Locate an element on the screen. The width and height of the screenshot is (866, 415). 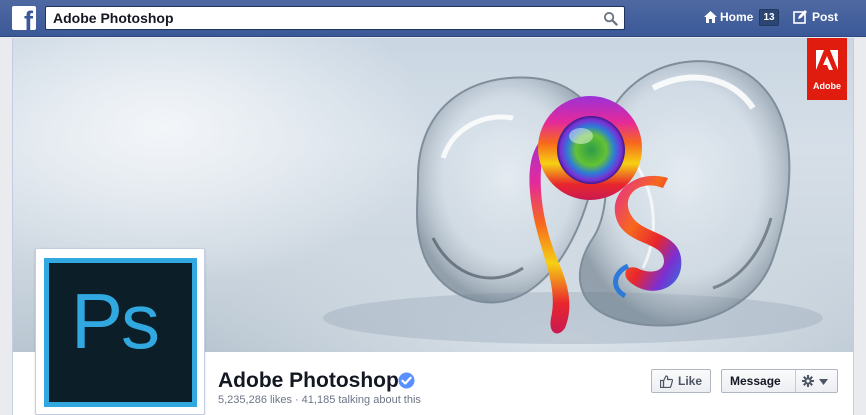
like-button-label: Like is located at coordinates (690, 381).